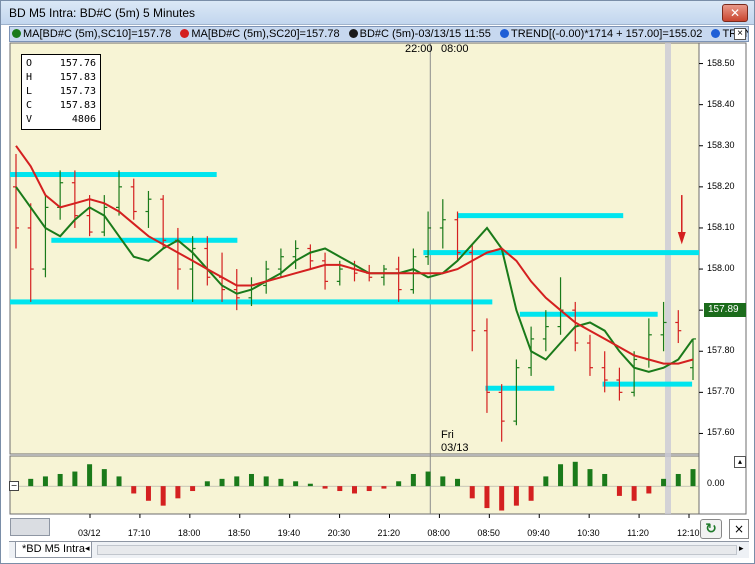 The width and height of the screenshot is (755, 564). What do you see at coordinates (53, 550) in the screenshot?
I see `tab-bd-m5-intra: *BD M5 Intra` at bounding box center [53, 550].